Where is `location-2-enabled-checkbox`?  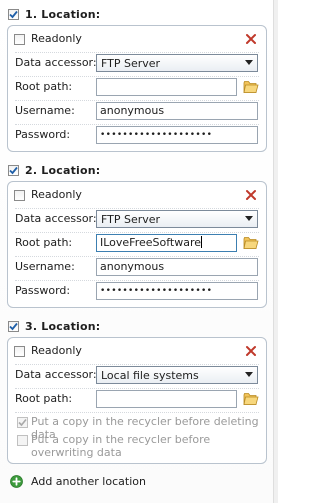
location-2-enabled-checkbox is located at coordinates (13, 170).